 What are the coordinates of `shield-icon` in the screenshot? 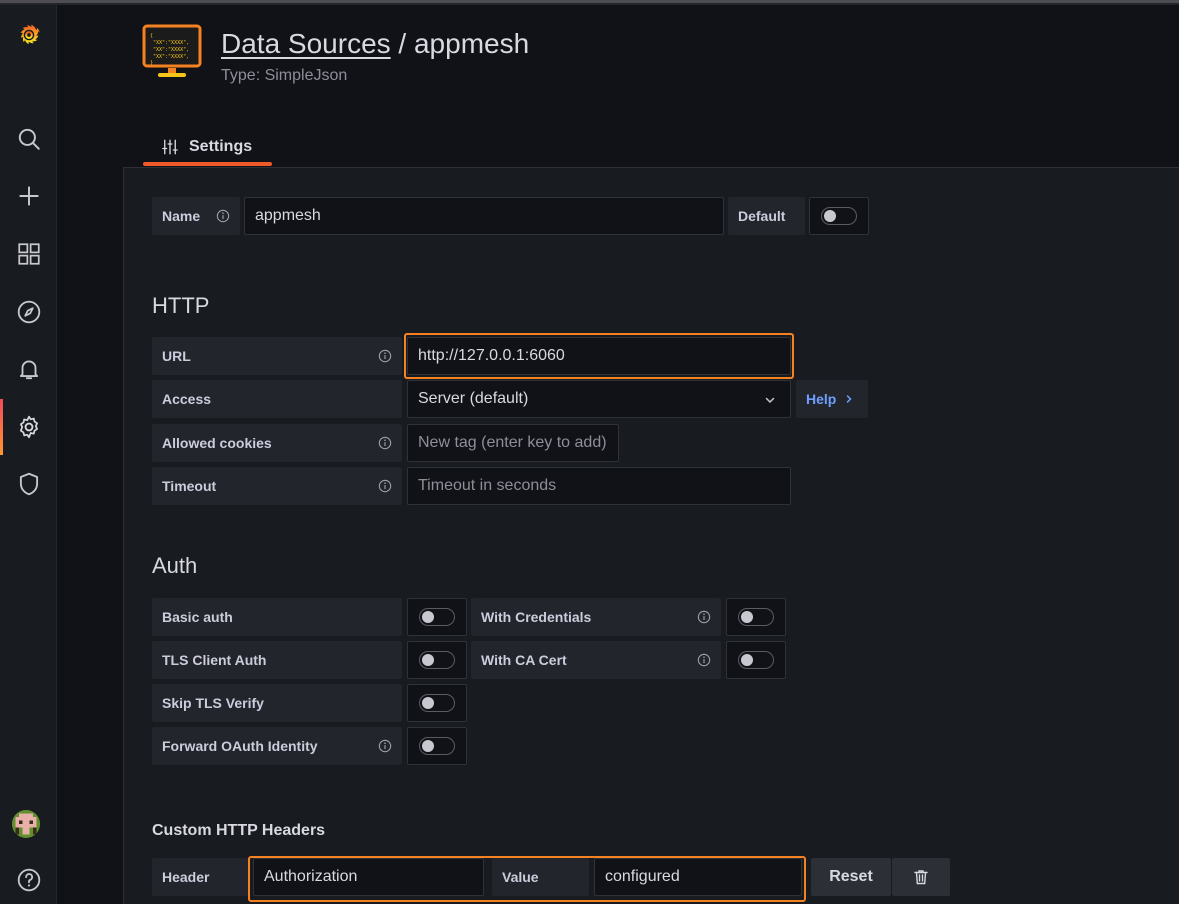 It's located at (28, 484).